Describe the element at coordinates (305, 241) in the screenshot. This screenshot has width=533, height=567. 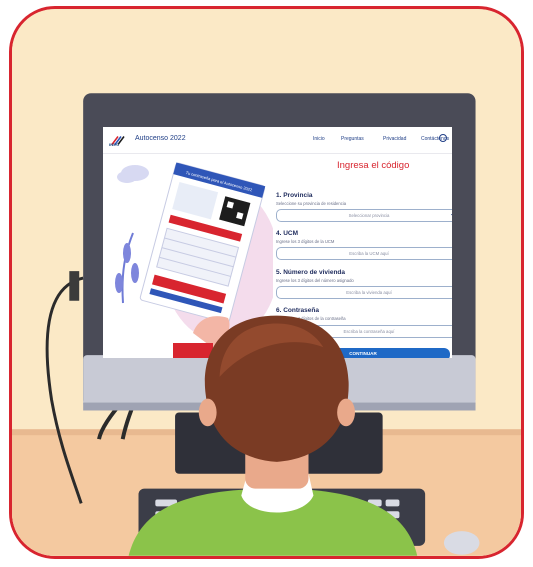
I see `field-hint-ucm: Ingrese los 3 dígitos de la UCM` at that location.